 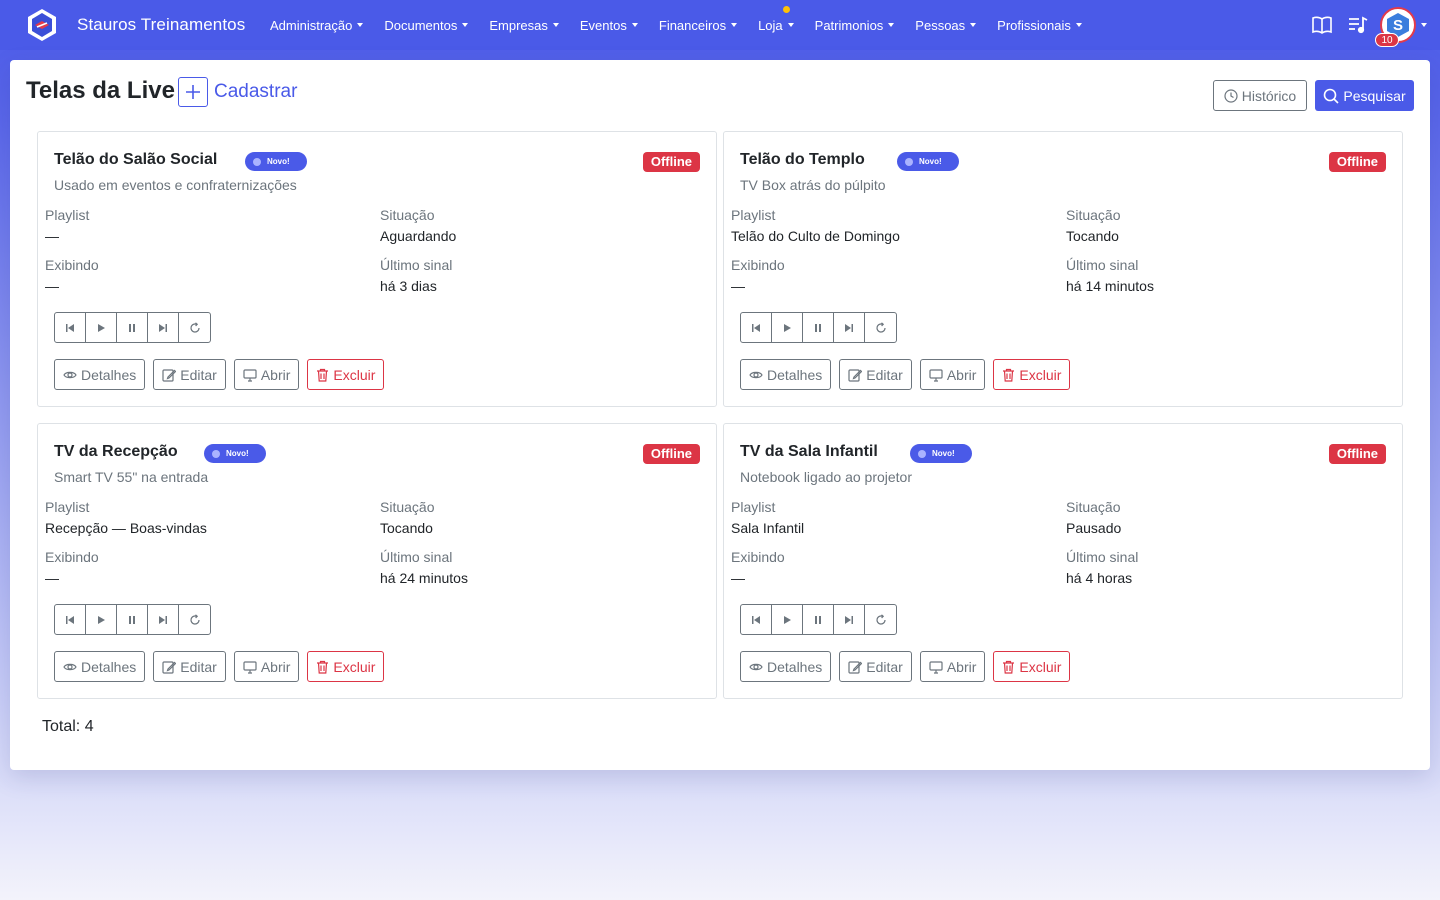 What do you see at coordinates (317, 25) in the screenshot?
I see `menu-administracao: Administração` at bounding box center [317, 25].